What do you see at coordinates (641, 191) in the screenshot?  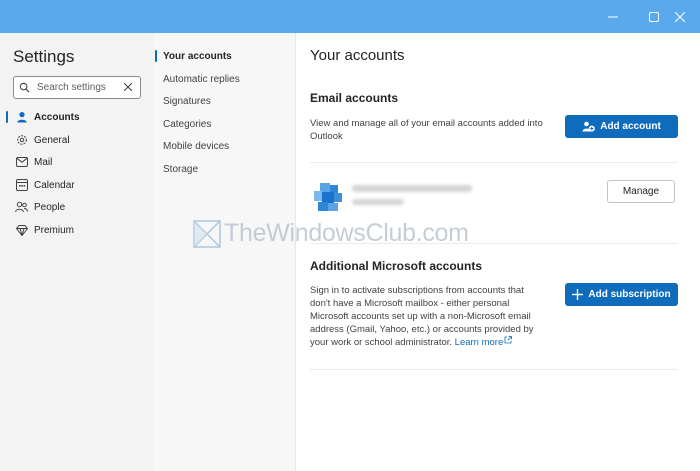 I see `manage-button: Manage` at bounding box center [641, 191].